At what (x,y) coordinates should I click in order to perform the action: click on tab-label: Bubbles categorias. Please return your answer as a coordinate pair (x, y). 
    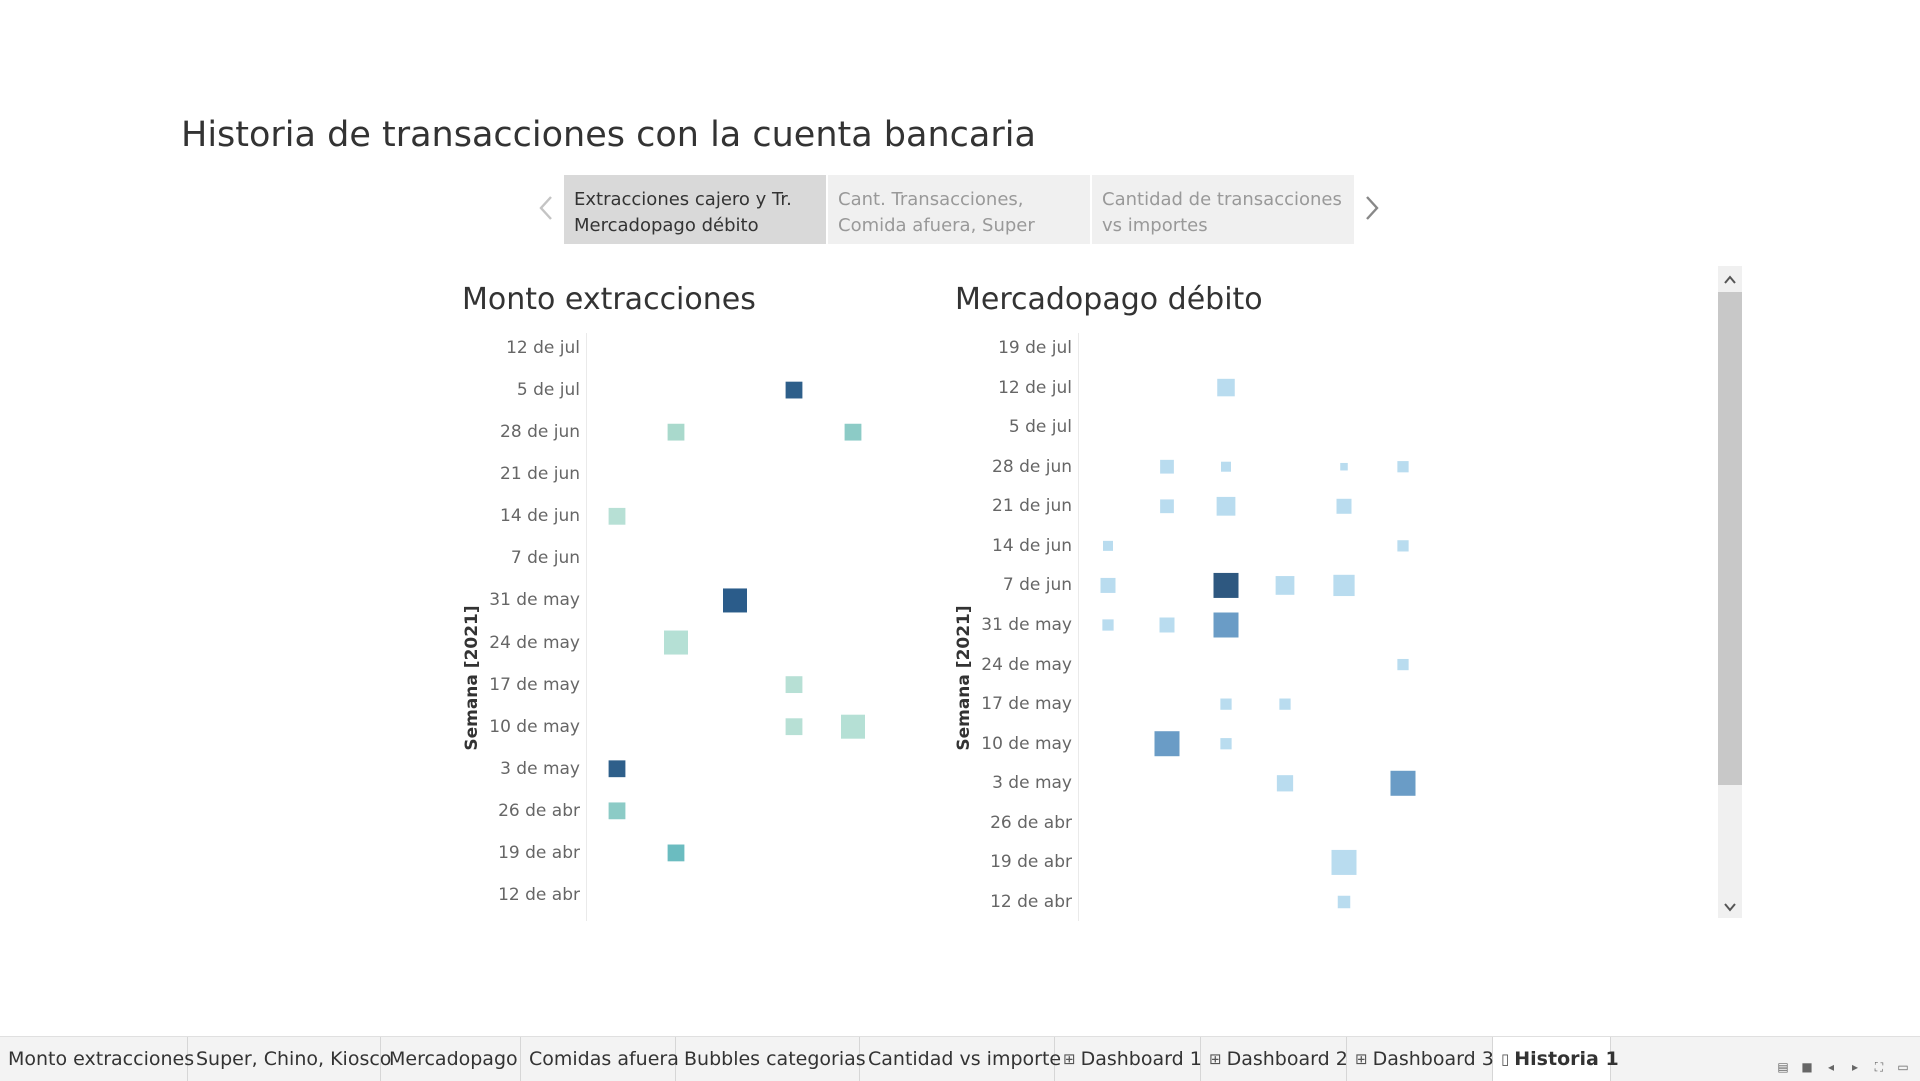
    Looking at the image, I should click on (775, 1059).